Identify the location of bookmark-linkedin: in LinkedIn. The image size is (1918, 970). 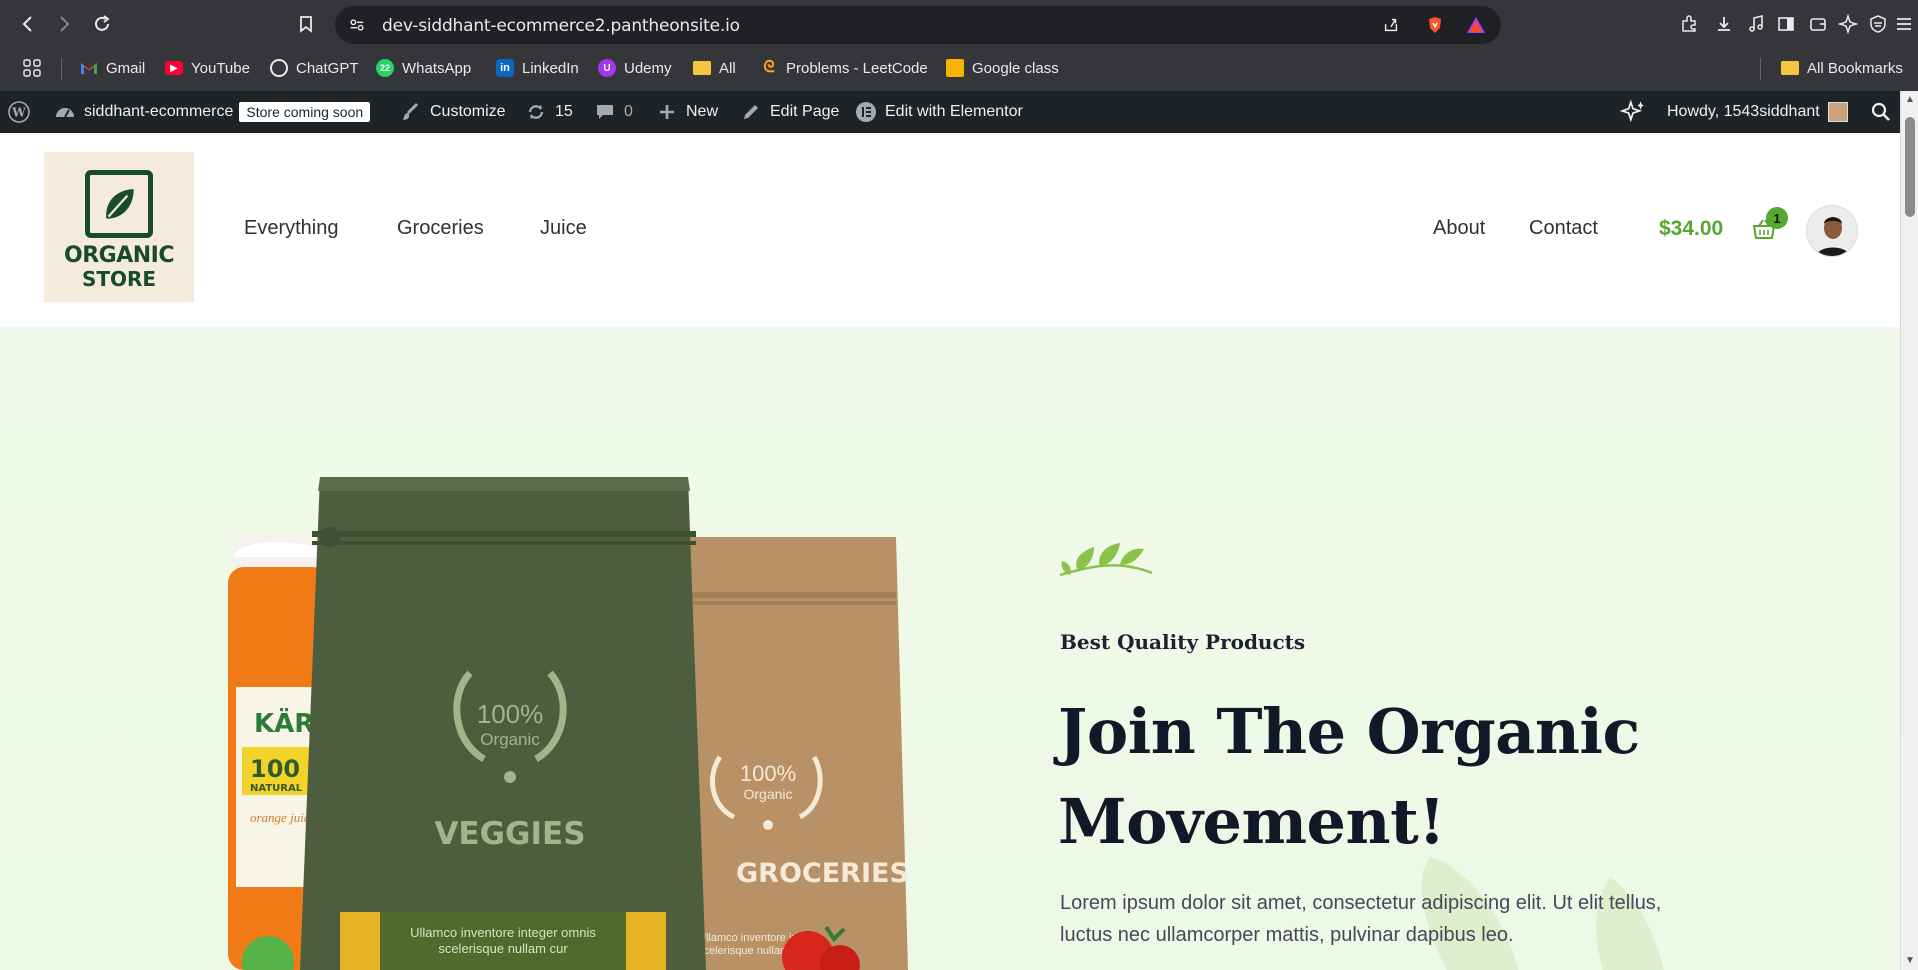
(537, 68).